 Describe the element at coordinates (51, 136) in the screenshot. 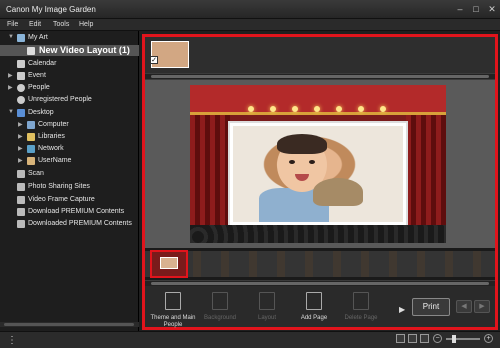

I see `sidebar-item-label: Libraries` at that location.